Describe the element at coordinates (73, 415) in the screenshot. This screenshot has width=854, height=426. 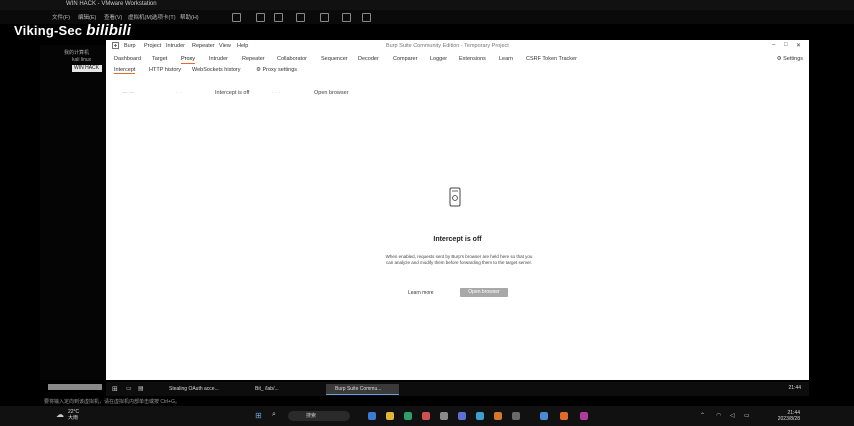
I see `weather-widget: 22°C 大雨` at that location.